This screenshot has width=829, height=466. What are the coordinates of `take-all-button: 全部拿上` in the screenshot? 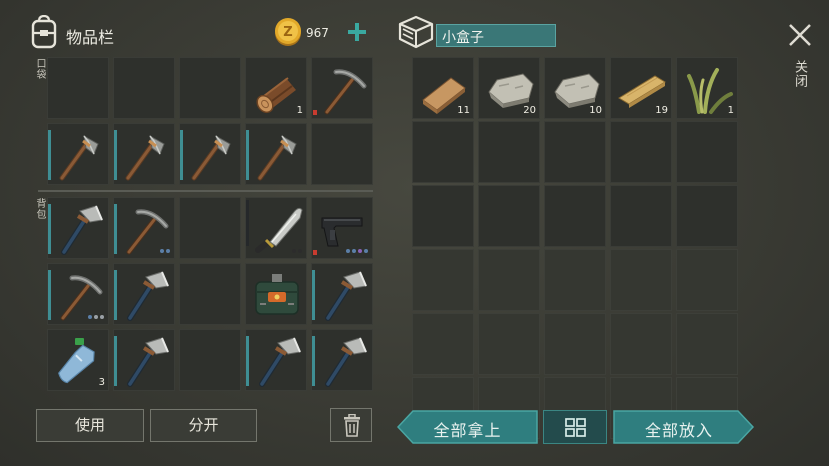 It's located at (467, 427).